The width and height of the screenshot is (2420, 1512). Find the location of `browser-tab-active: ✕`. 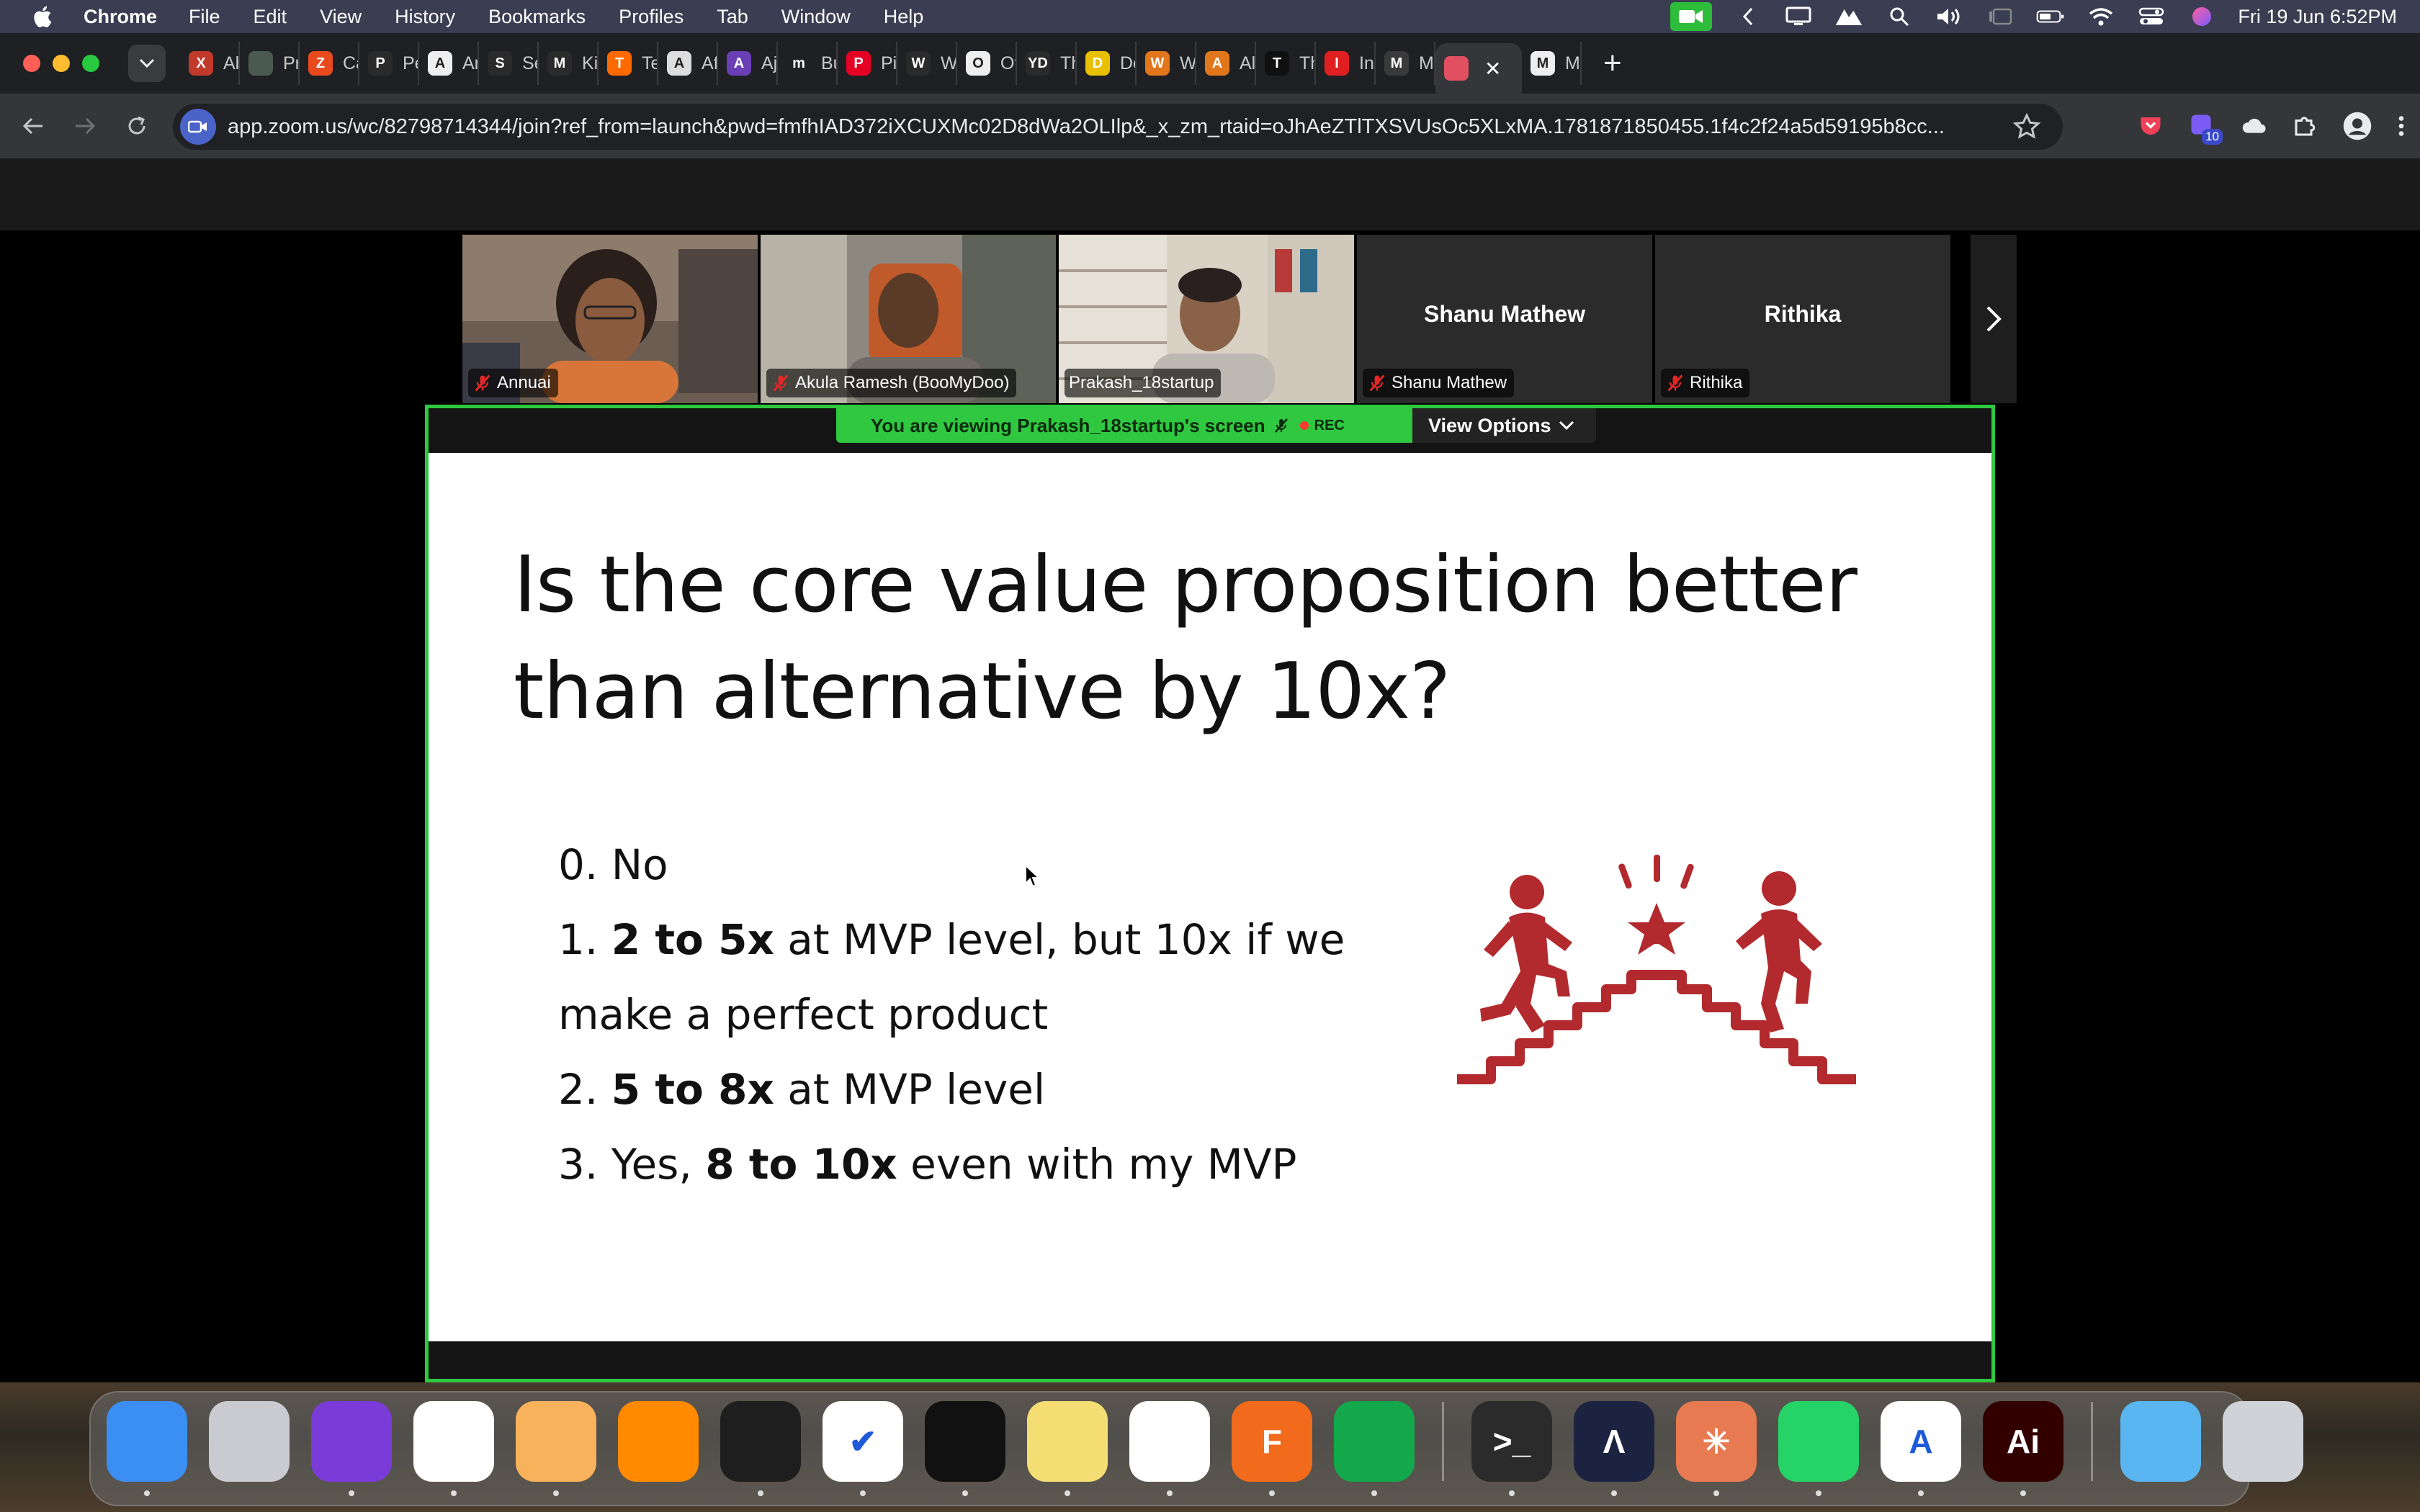

browser-tab-active: ✕ is located at coordinates (1478, 68).